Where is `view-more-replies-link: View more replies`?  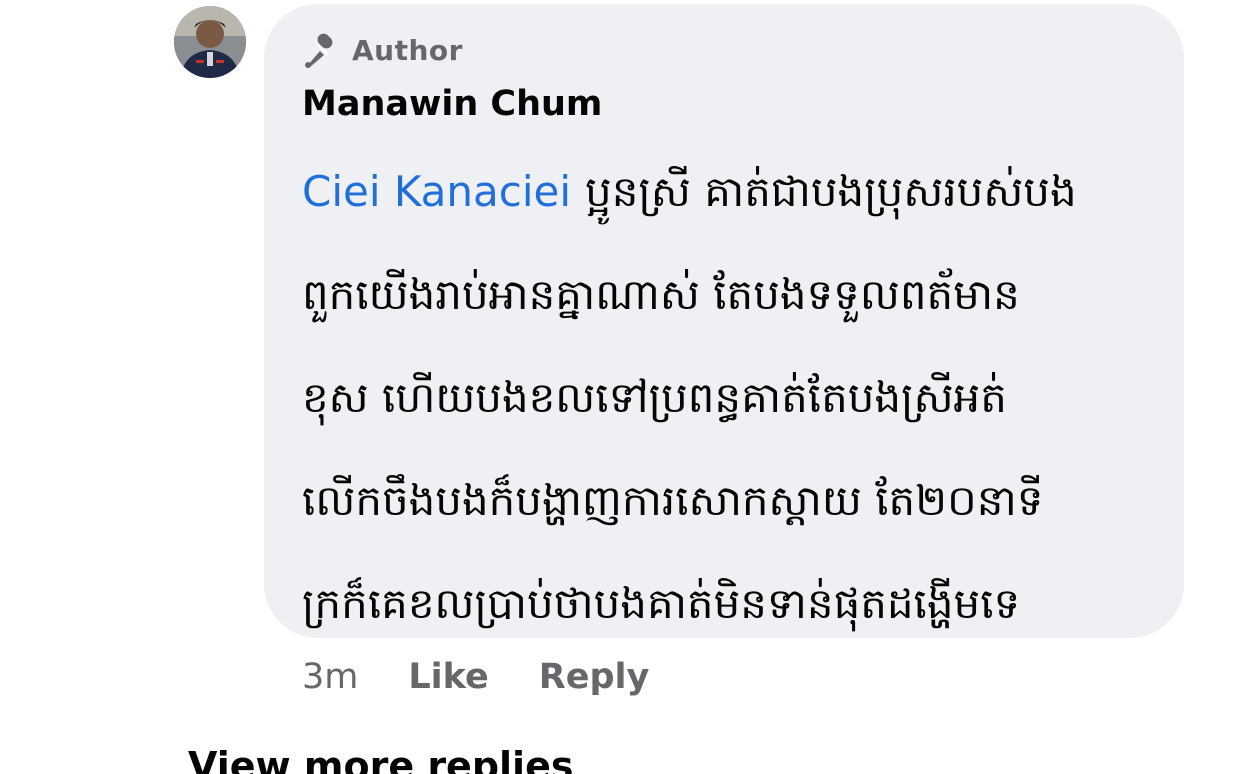
view-more-replies-link: View more replies is located at coordinates (380, 759).